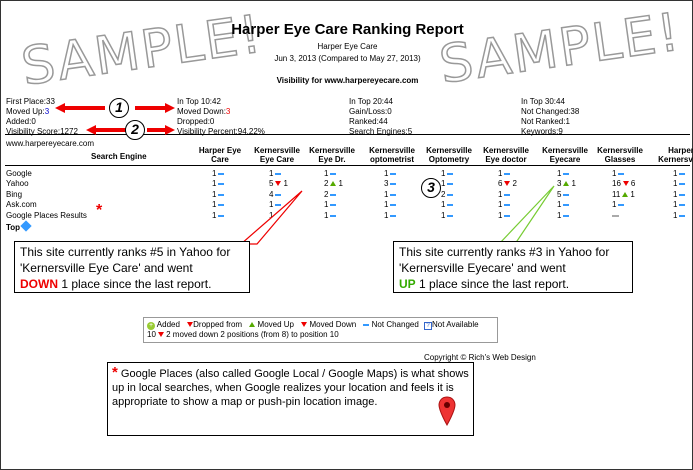 The width and height of the screenshot is (693, 470). What do you see at coordinates (21, 204) in the screenshot?
I see `engine-ask: Ask.com` at bounding box center [21, 204].